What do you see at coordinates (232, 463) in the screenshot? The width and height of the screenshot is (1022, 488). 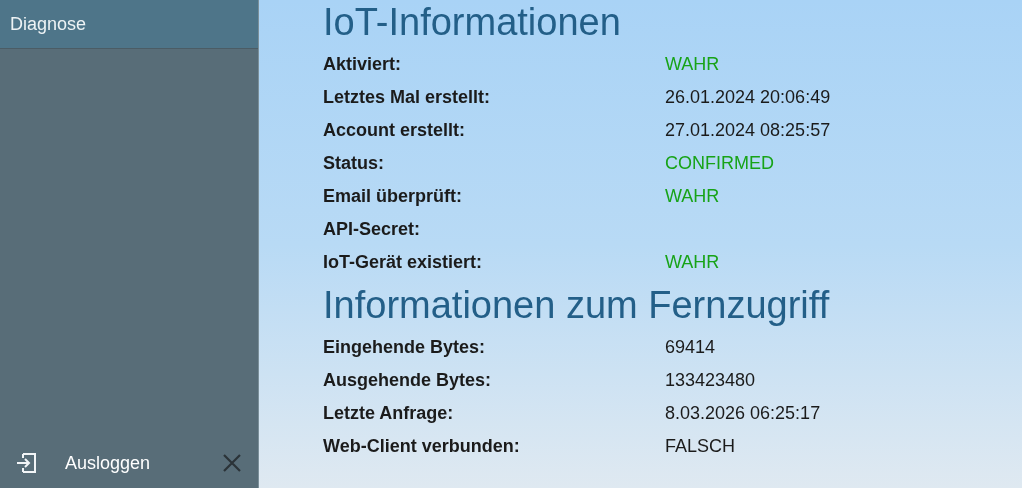 I see `close-icon` at bounding box center [232, 463].